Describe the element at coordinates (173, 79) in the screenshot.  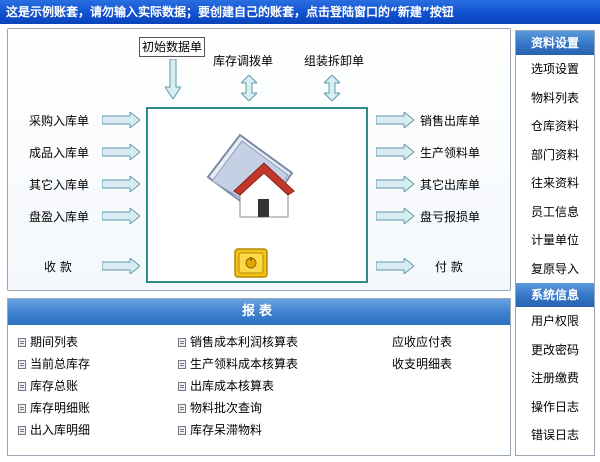
I see `down-arrow-icon` at that location.